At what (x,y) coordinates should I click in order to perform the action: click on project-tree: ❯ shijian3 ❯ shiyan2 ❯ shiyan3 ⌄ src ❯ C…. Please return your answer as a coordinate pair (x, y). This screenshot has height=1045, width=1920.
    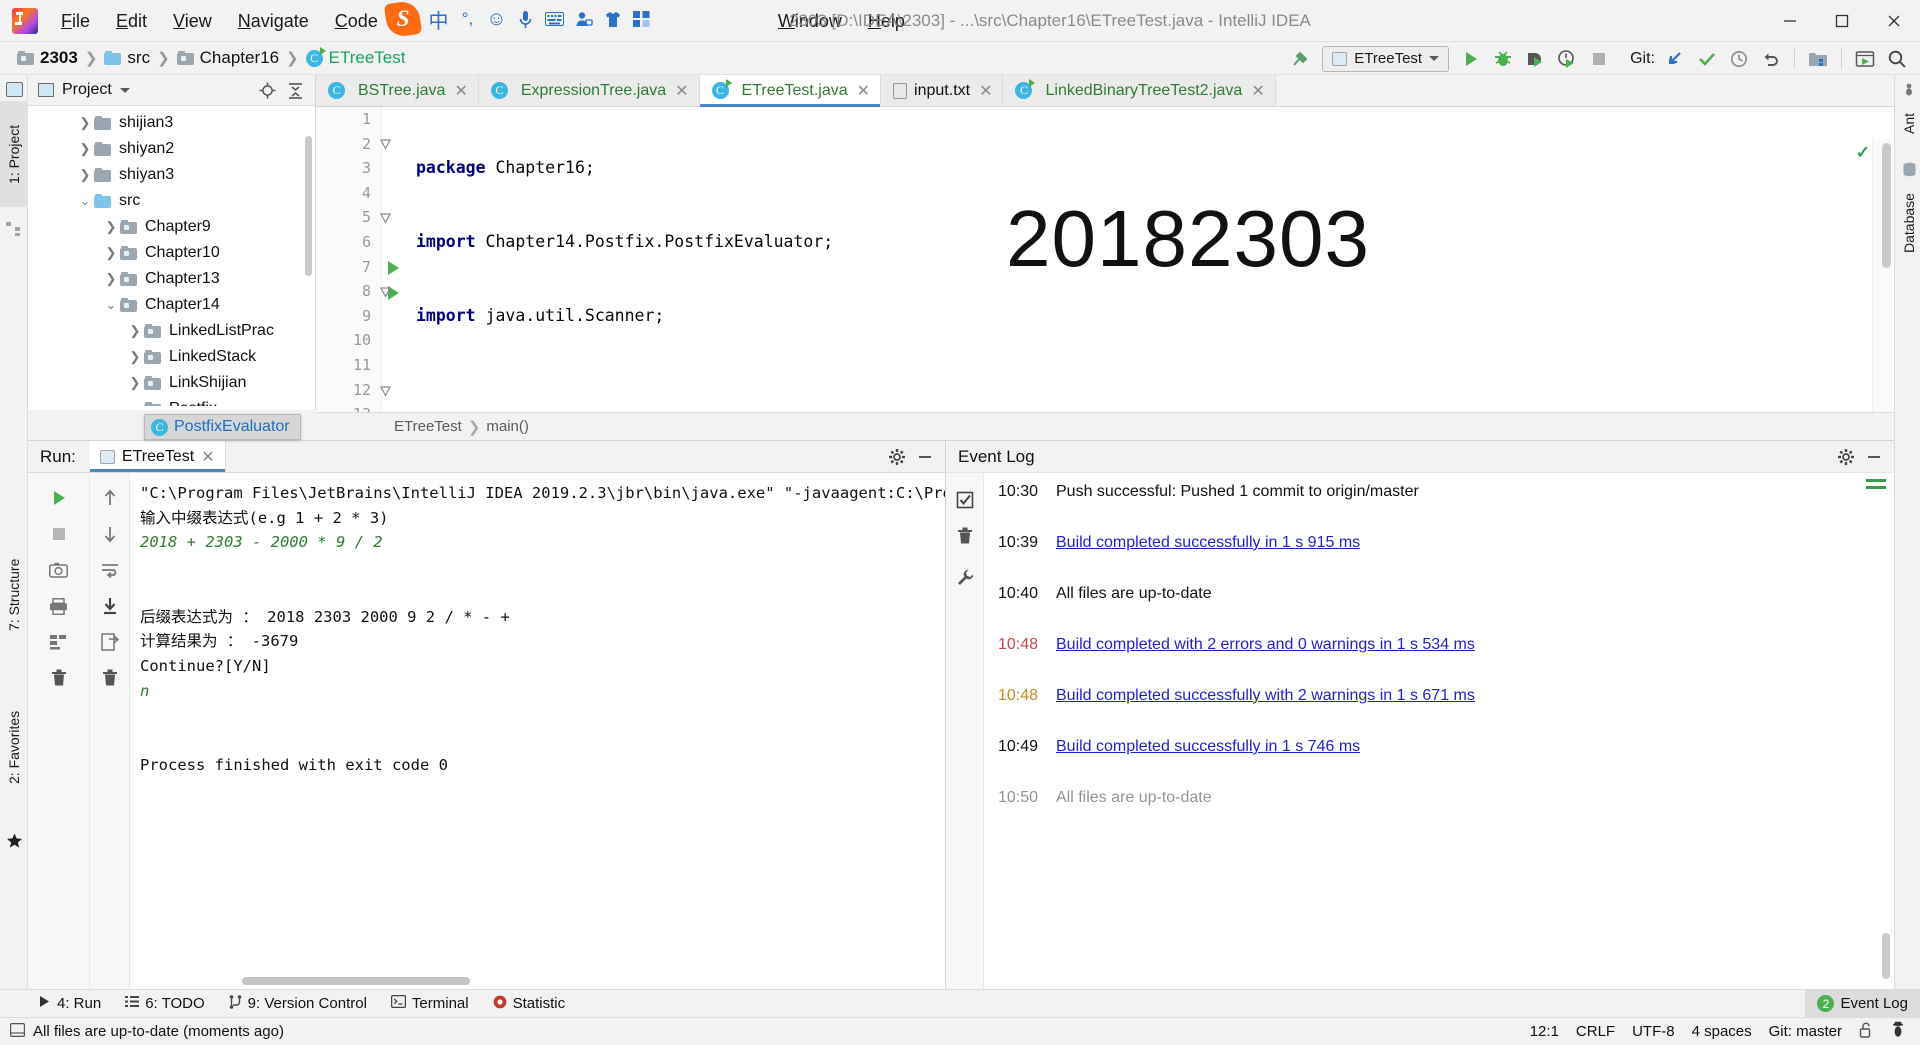
    Looking at the image, I should click on (171, 256).